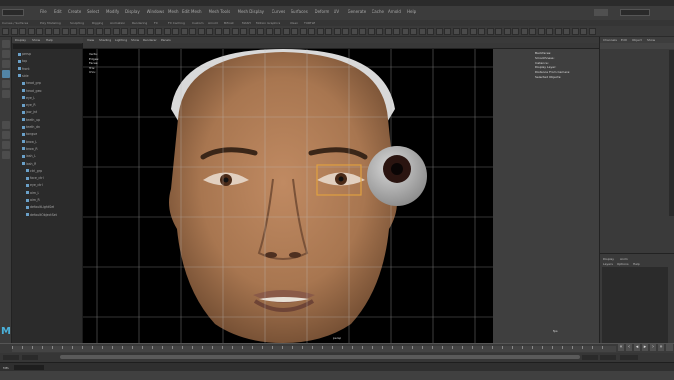  I want to click on menu-item: Mesh, so click(173, 11).